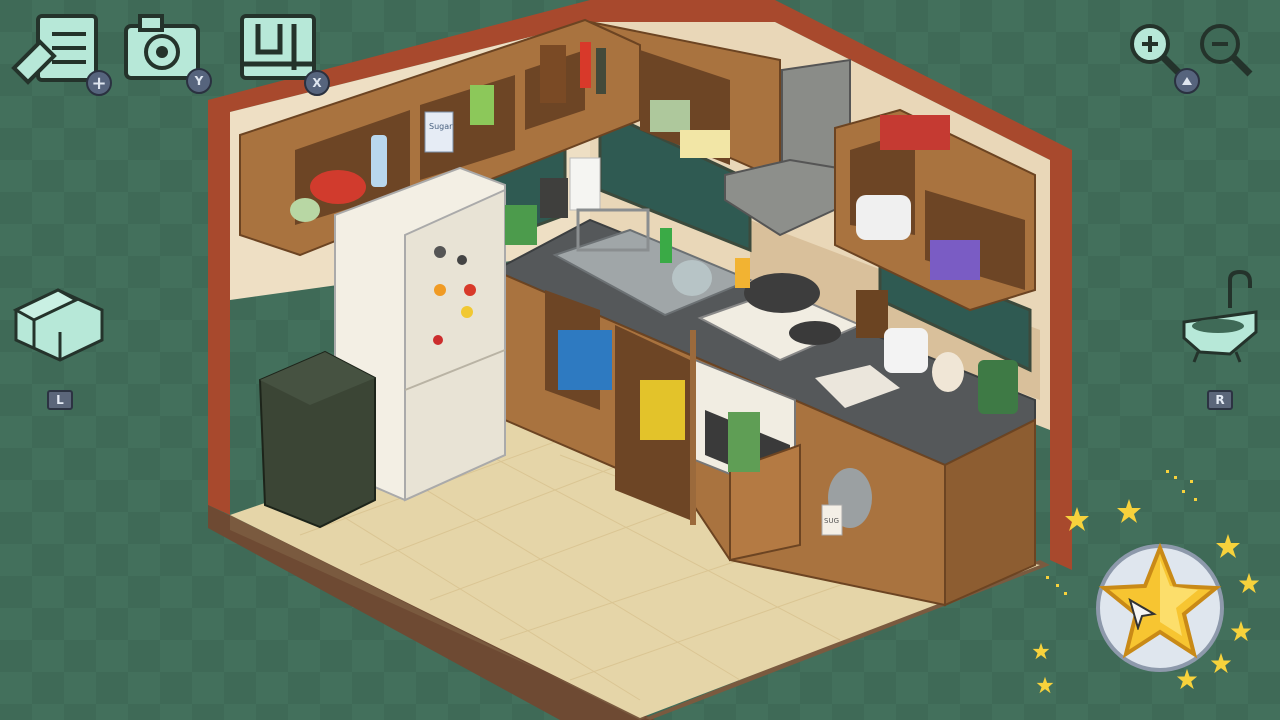  What do you see at coordinates (379, 161) in the screenshot?
I see `water-bottle` at bounding box center [379, 161].